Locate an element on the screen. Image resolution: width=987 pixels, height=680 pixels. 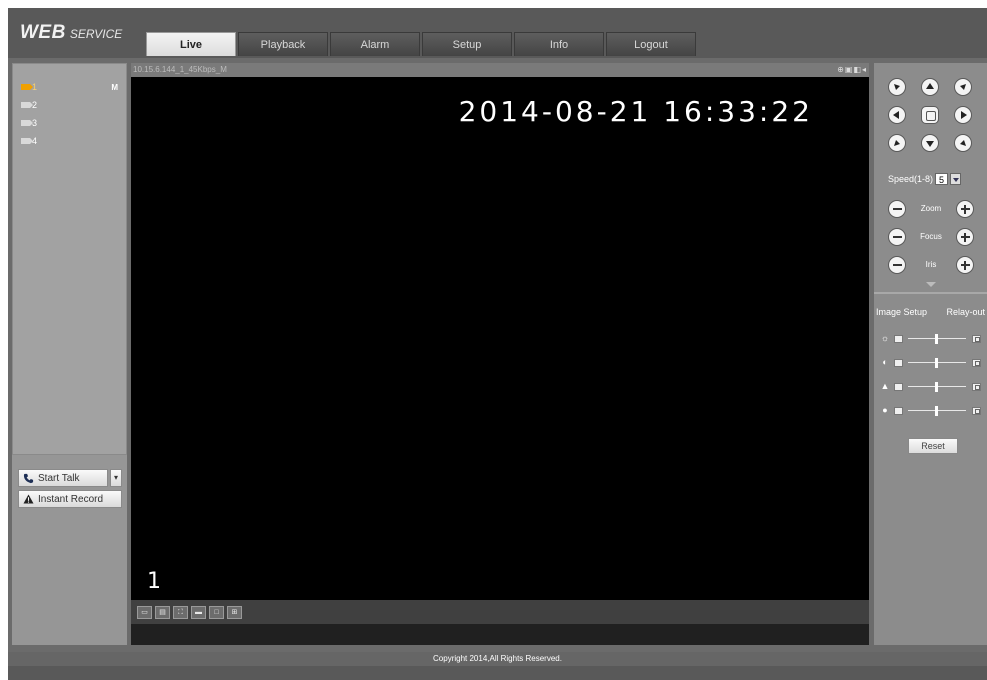
contrast-minus-button is located at coordinates (898, 363).